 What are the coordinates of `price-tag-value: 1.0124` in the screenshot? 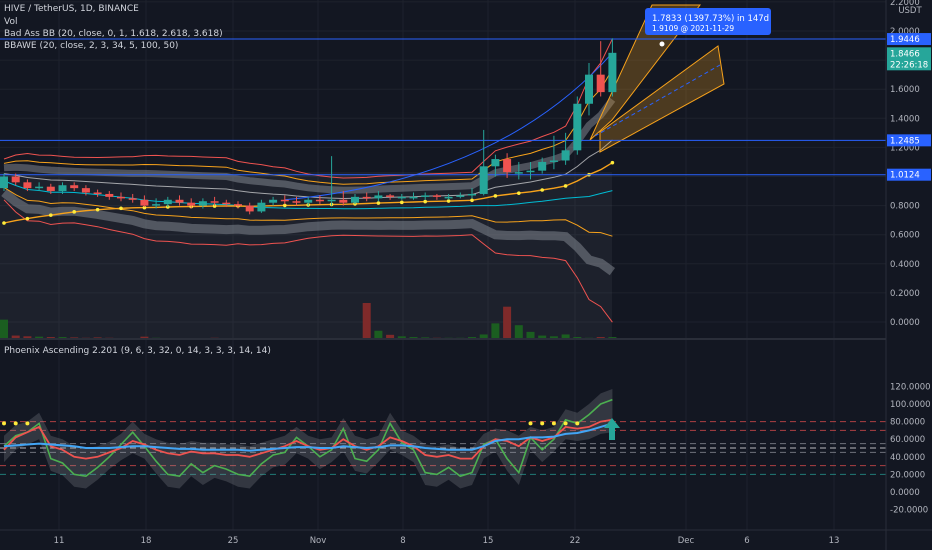 It's located at (905, 176).